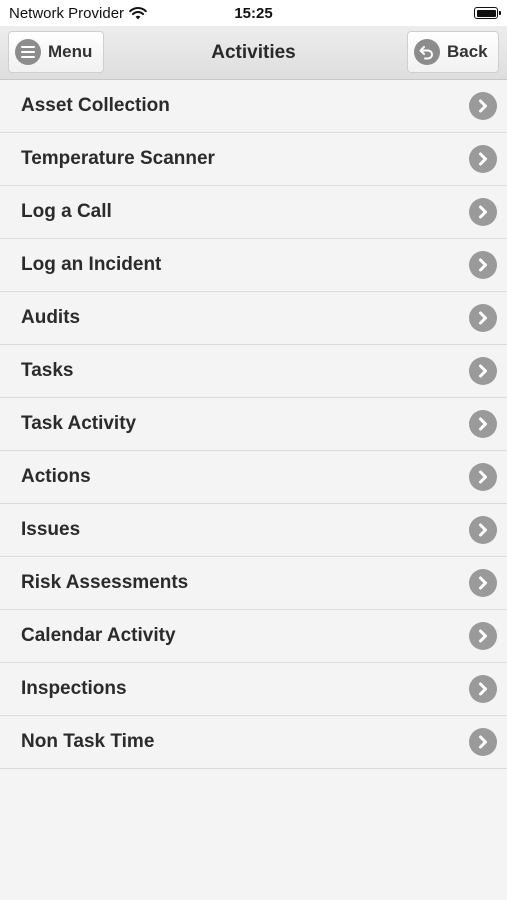 This screenshot has height=900, width=507. Describe the element at coordinates (253, 583) in the screenshot. I see `list-item: Risk Assessments` at that location.